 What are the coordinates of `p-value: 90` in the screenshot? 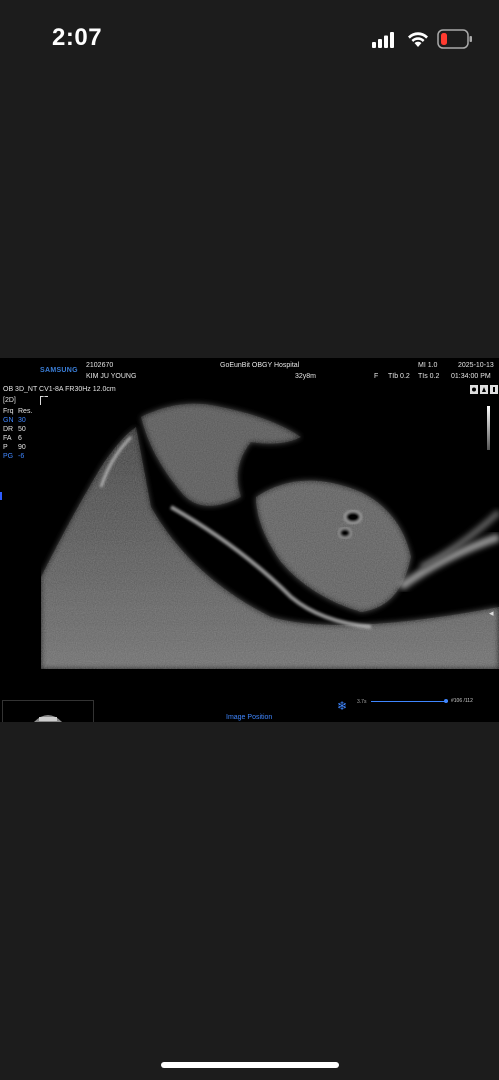 It's located at (22, 447).